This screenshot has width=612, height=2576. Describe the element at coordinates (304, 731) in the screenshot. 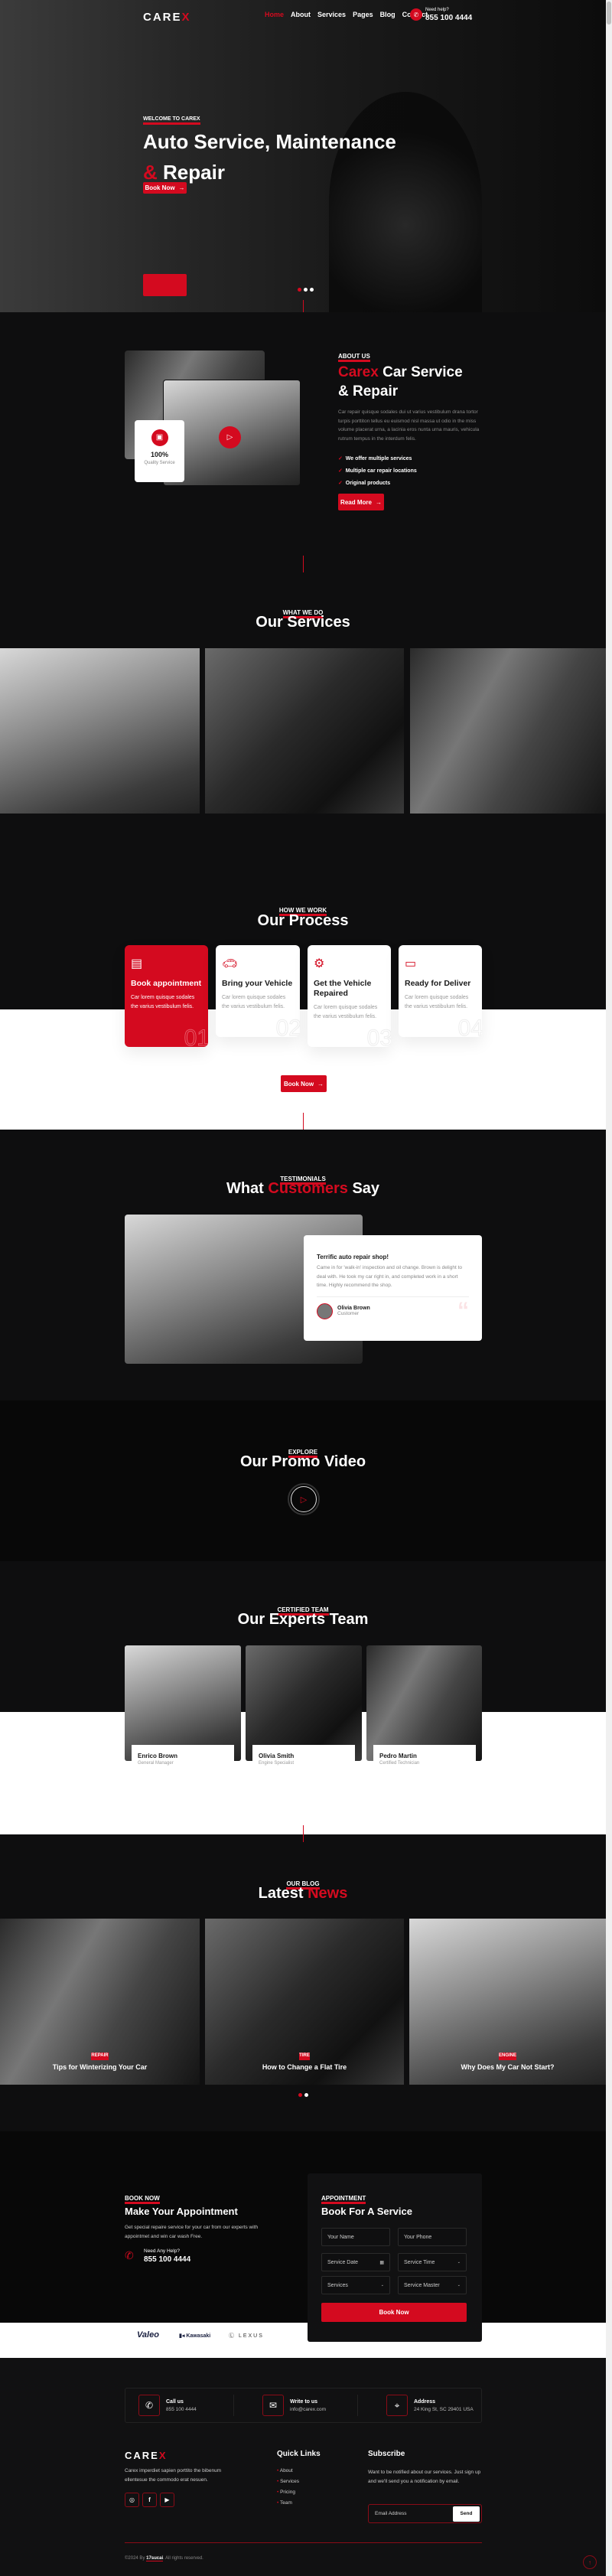

I see `service-image-oil` at that location.